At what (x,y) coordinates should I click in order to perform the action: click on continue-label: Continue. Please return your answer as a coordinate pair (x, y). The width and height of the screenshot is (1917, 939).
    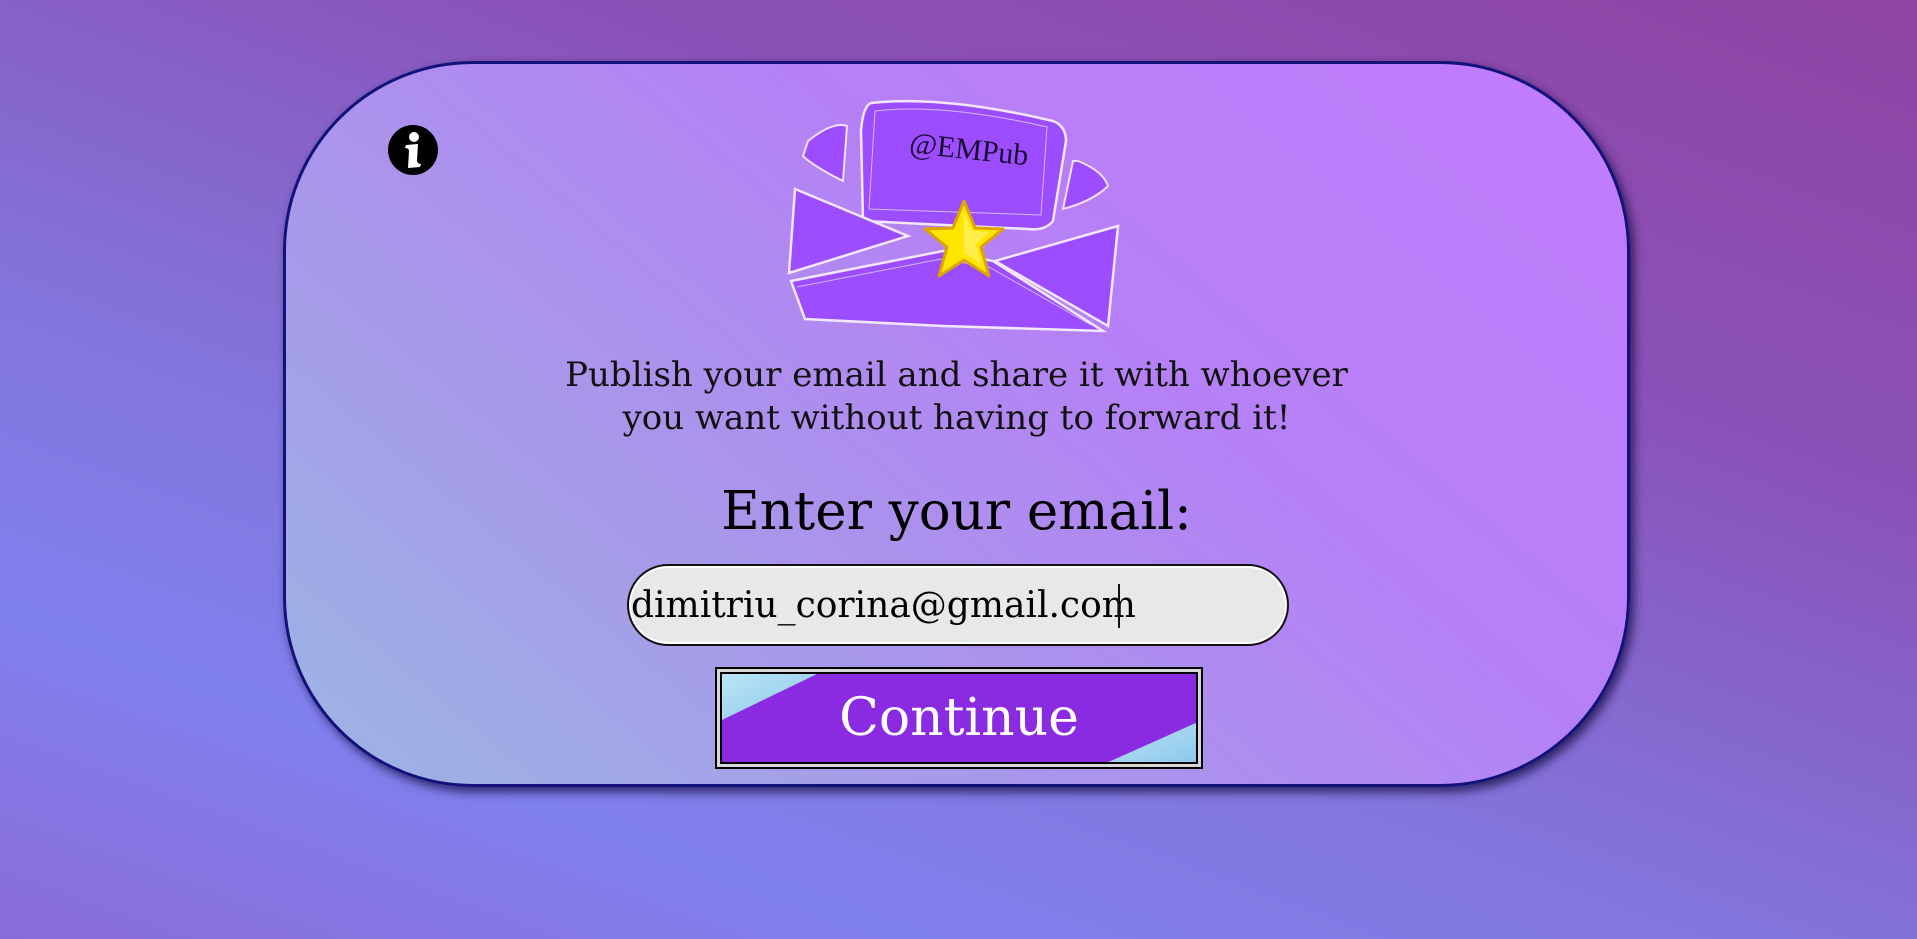
    Looking at the image, I should click on (959, 718).